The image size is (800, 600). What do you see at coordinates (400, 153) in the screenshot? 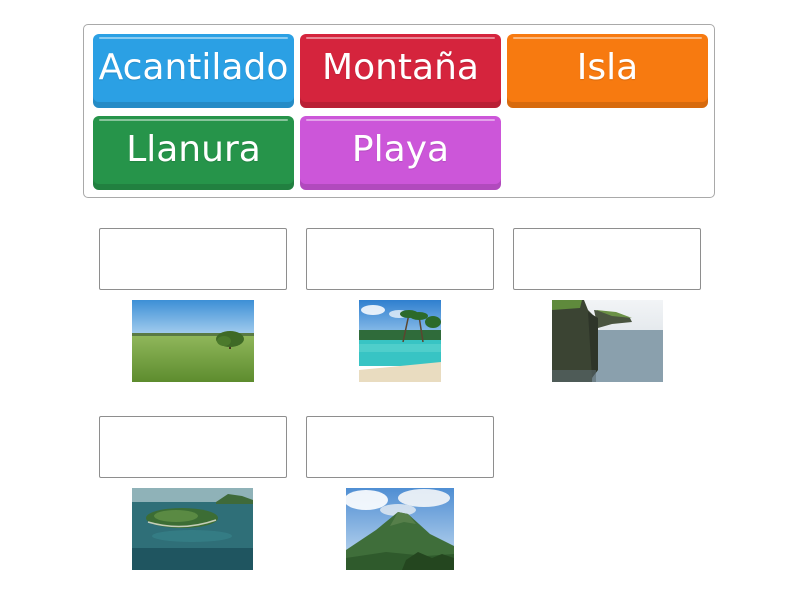
I see `tile-playa: Playa` at bounding box center [400, 153].